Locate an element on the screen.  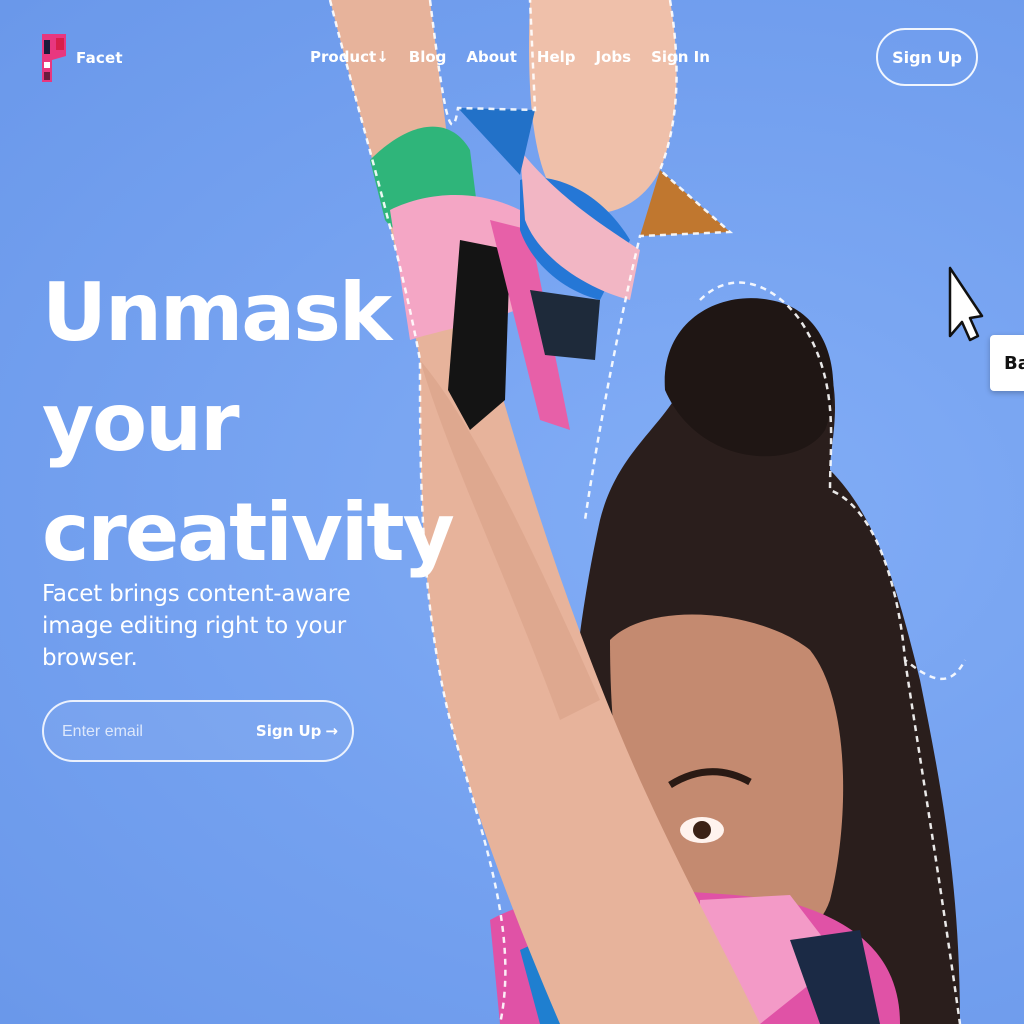
email-signup-form: Sign Up → is located at coordinates (198, 731).